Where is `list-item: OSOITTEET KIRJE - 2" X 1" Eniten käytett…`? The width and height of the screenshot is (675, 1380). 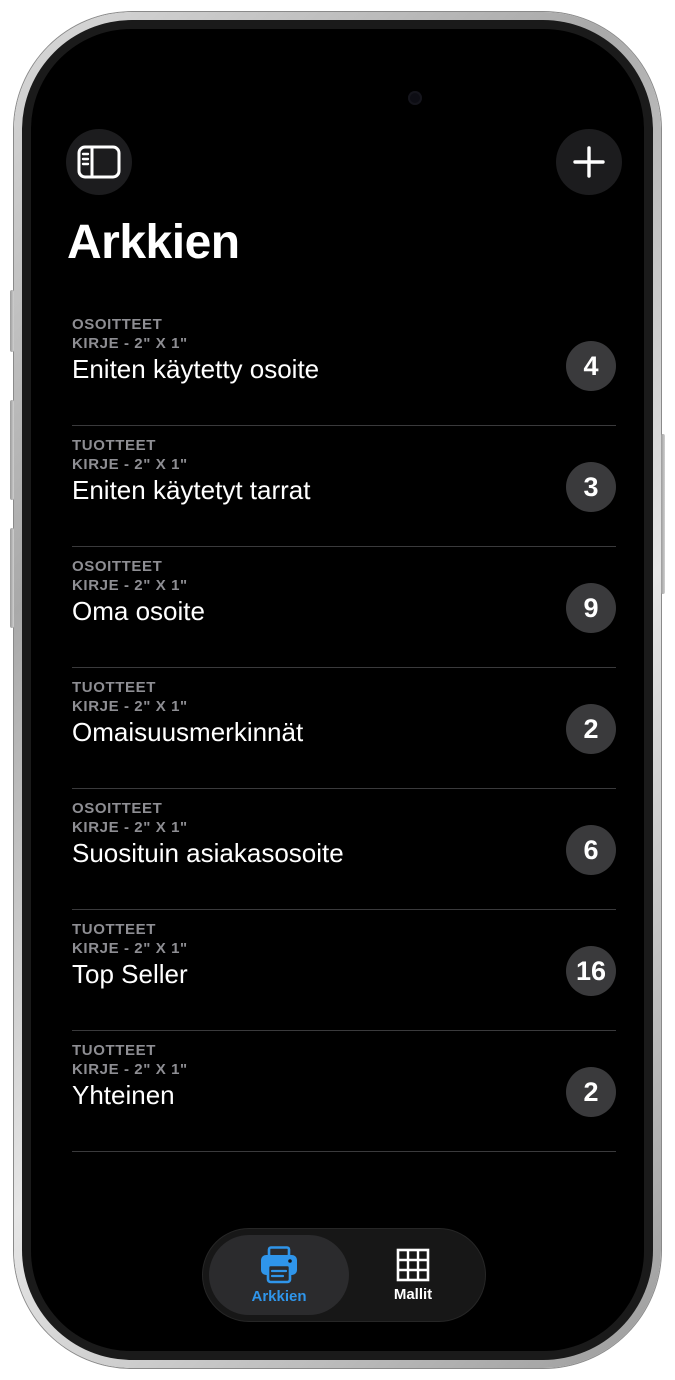 list-item: OSOITTEET KIRJE - 2" X 1" Eniten käytett… is located at coordinates (344, 365).